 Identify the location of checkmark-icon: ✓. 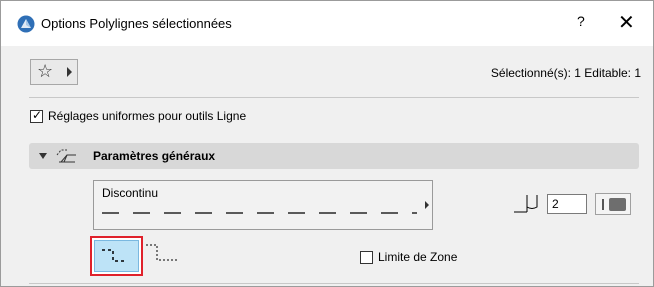
(37, 115).